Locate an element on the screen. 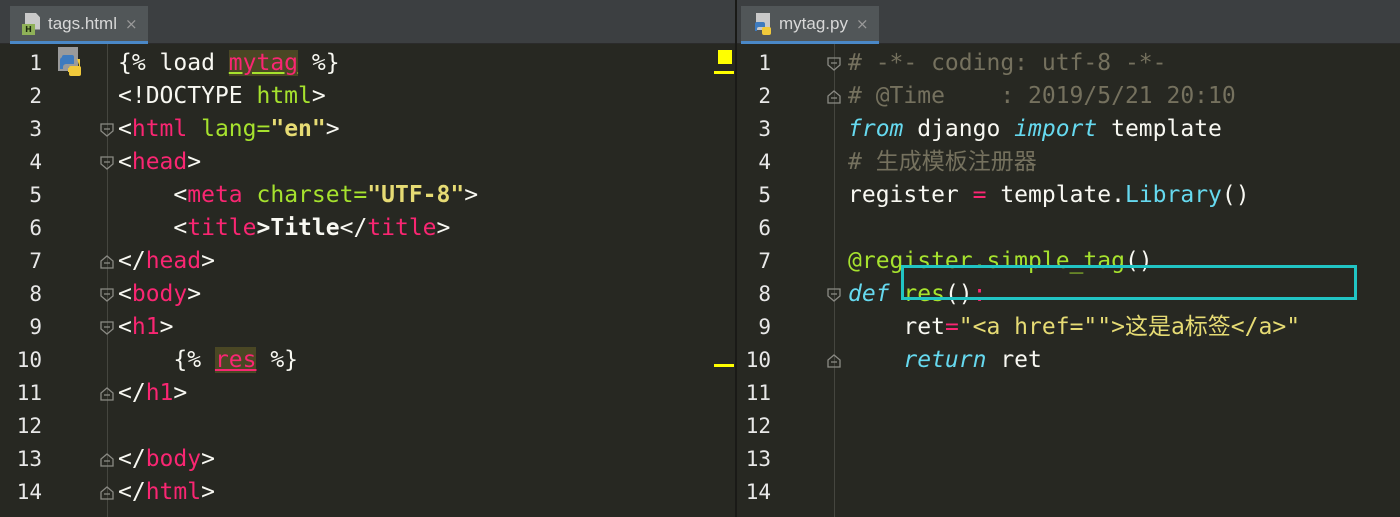 The image size is (1400, 517). code-line: 2 <!DOCTYPE html> is located at coordinates (367, 96).